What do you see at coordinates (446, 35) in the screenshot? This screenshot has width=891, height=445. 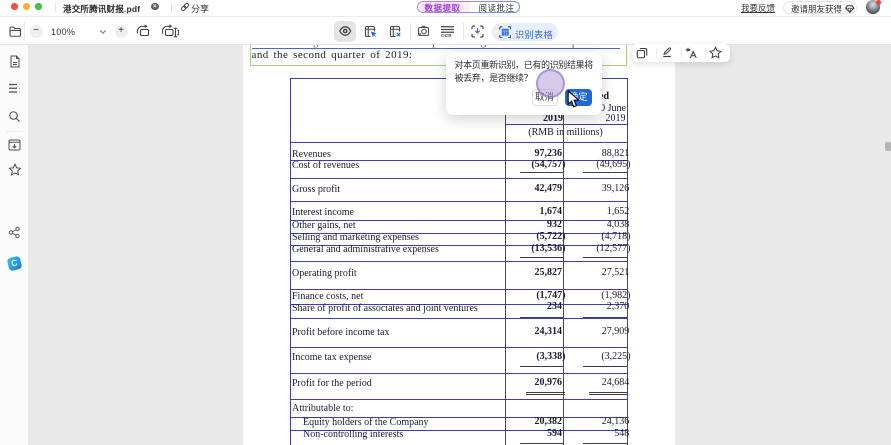 I see `svg-text: OCR` at bounding box center [446, 35].